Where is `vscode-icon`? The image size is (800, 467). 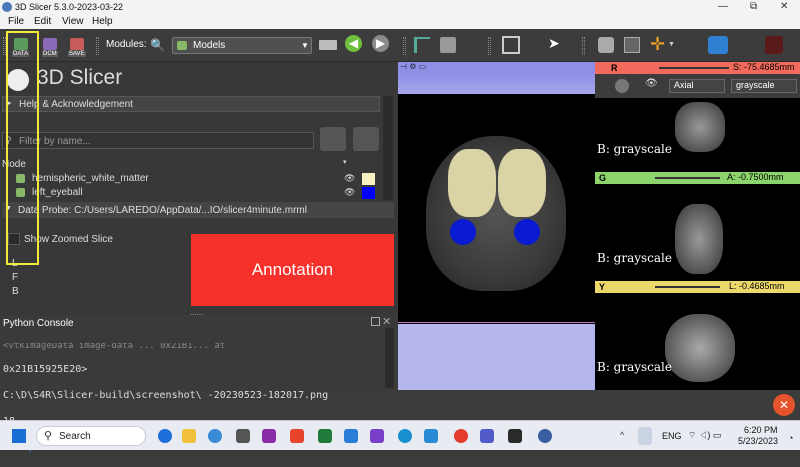
vscode-icon is located at coordinates (351, 436).